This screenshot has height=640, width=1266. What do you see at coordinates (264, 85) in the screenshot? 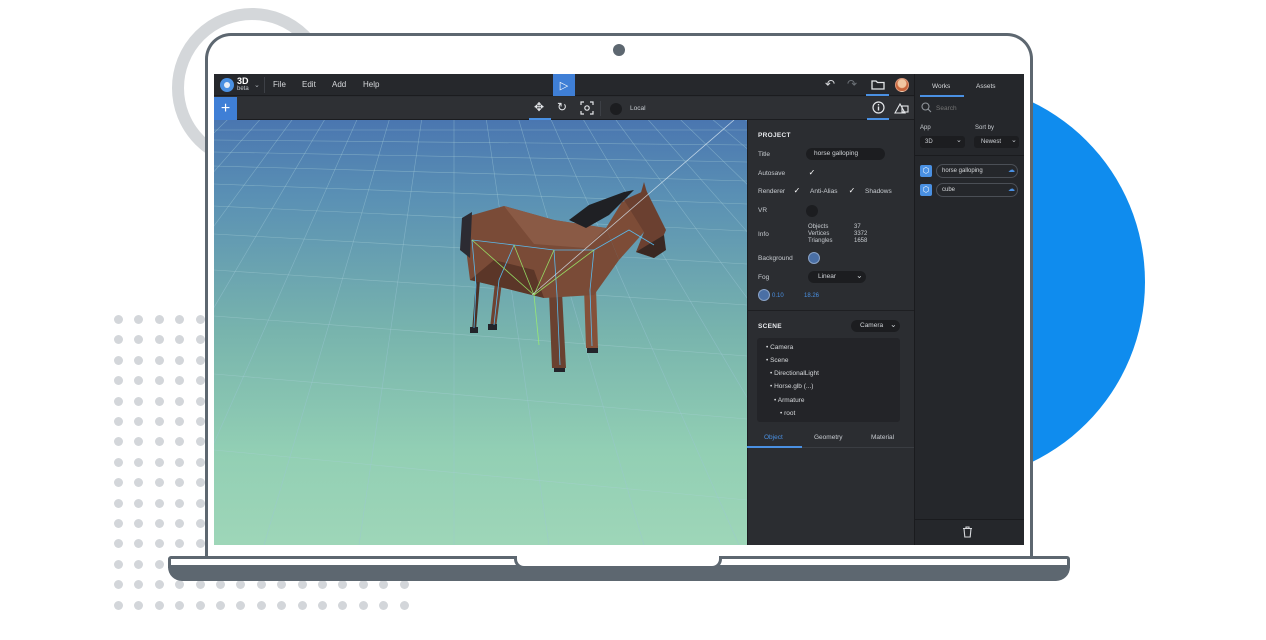
I see `menu-divider` at bounding box center [264, 85].